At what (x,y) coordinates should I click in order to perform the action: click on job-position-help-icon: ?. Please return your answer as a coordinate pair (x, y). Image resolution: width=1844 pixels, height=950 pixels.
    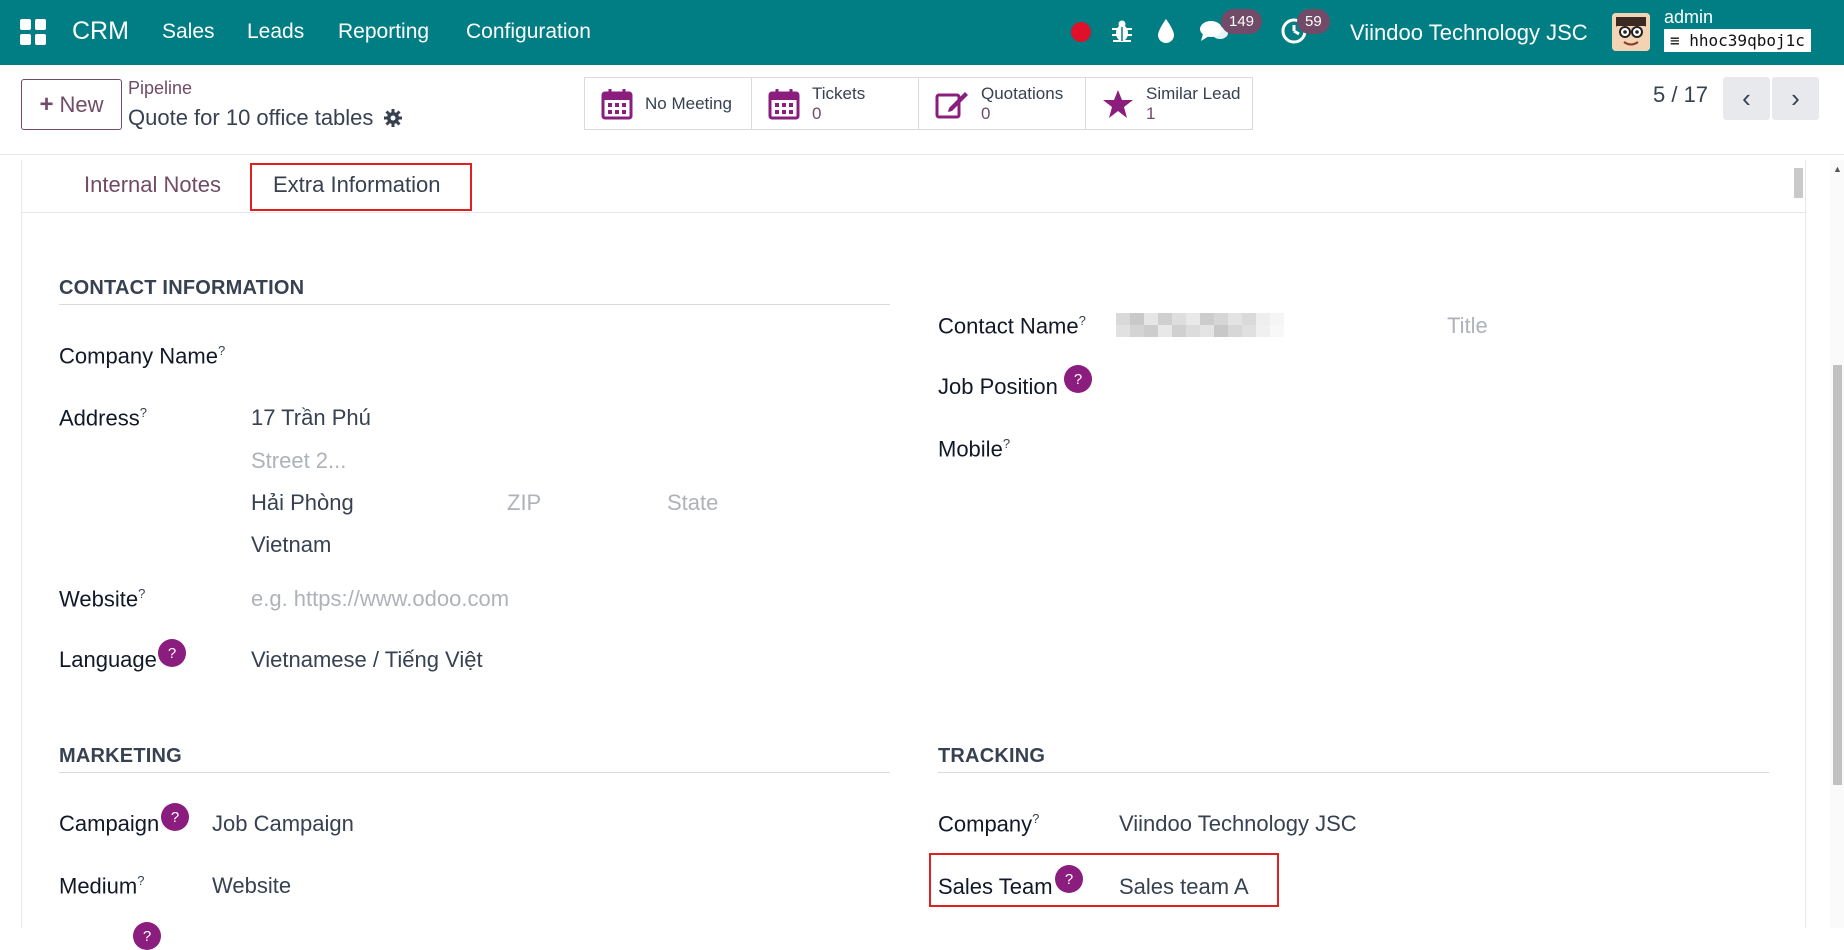
    Looking at the image, I should click on (1078, 379).